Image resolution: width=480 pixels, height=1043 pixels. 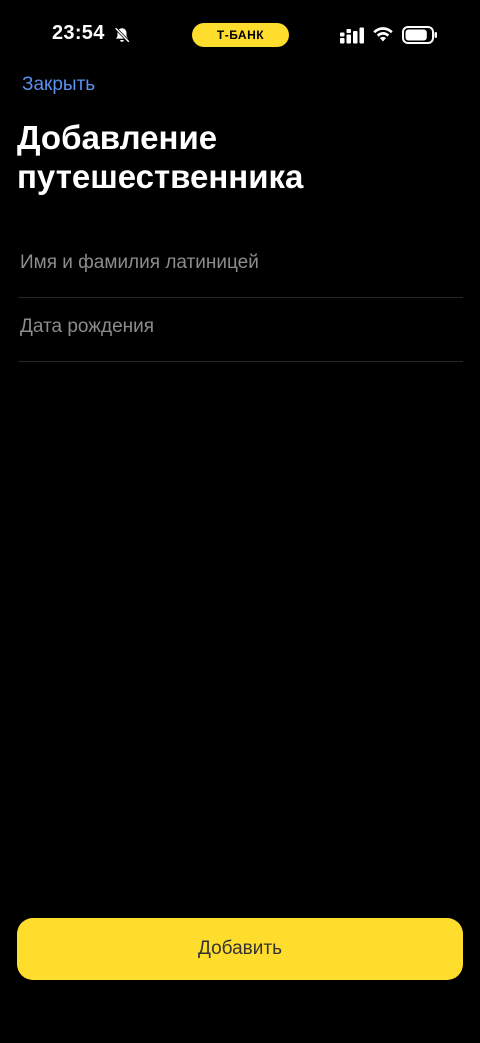 What do you see at coordinates (78, 33) in the screenshot?
I see `status-time: 23:54` at bounding box center [78, 33].